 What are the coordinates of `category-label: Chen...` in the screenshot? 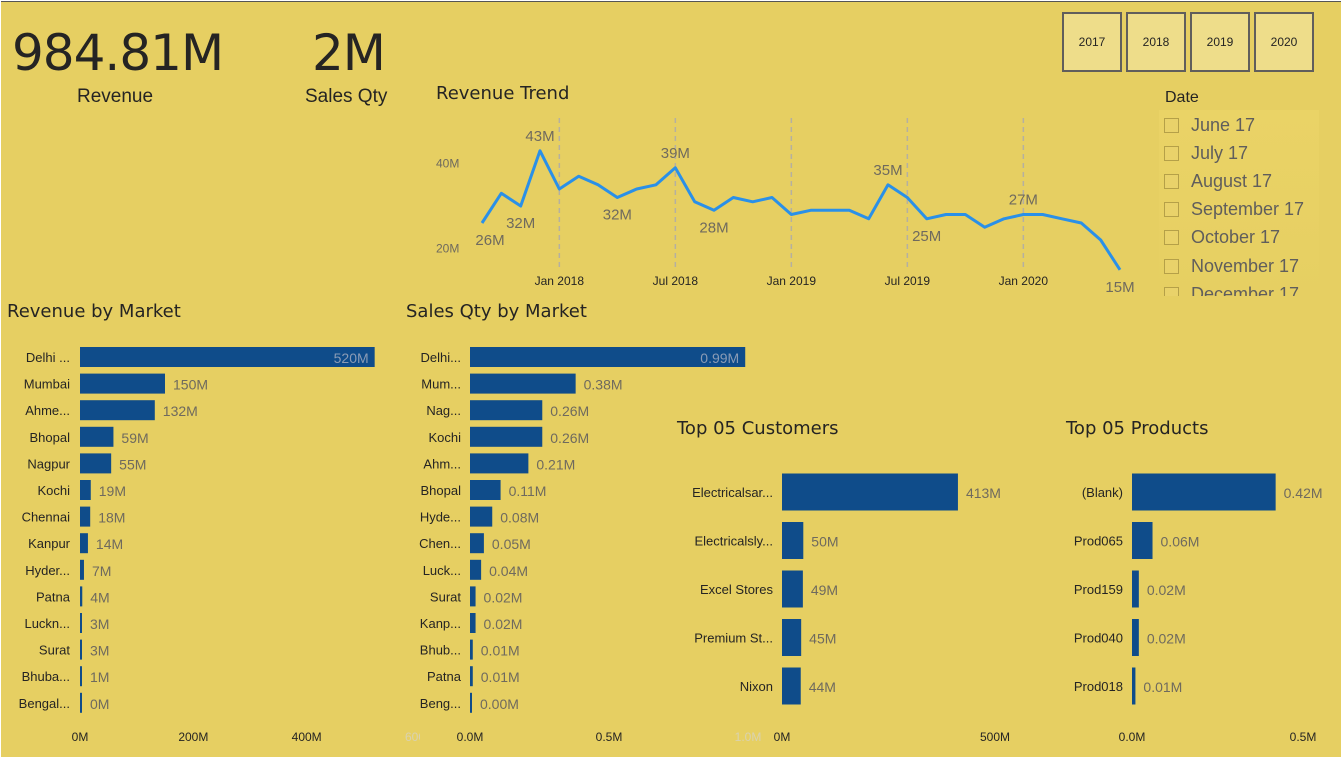 It's located at (440, 543).